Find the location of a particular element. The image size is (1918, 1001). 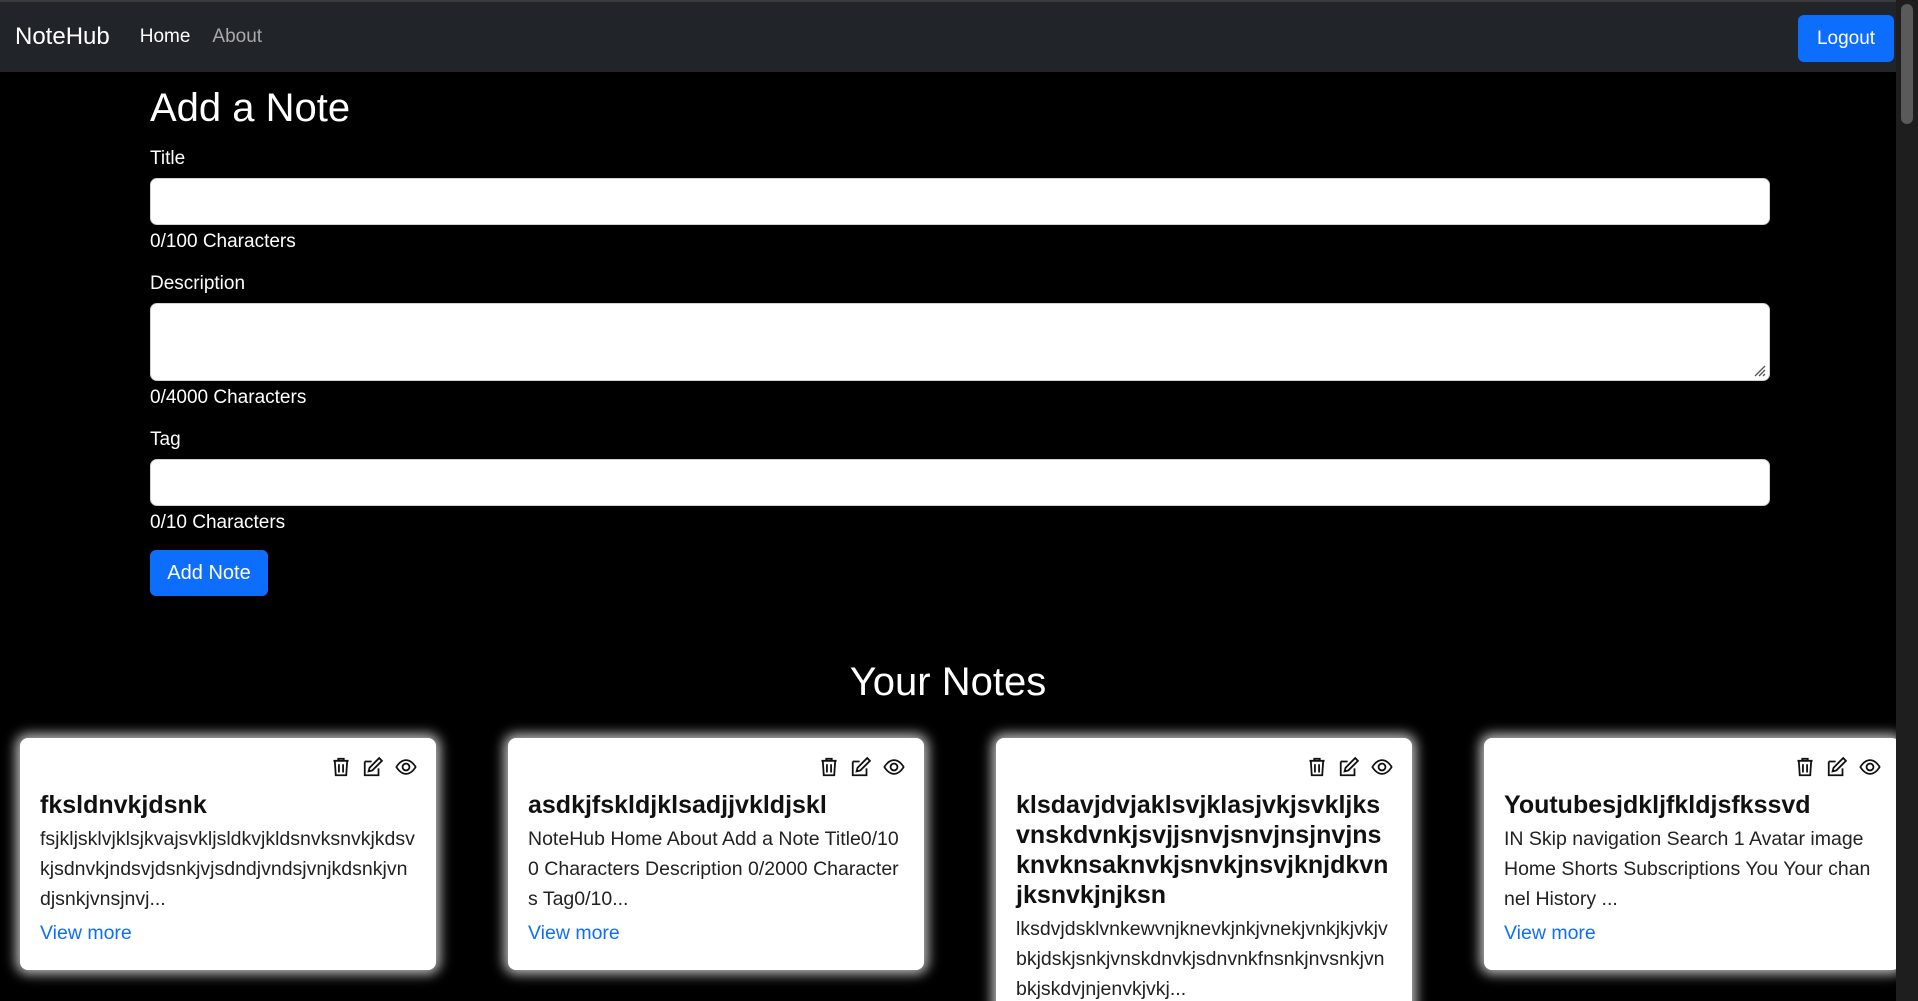

tag-label: Tag is located at coordinates (165, 439).